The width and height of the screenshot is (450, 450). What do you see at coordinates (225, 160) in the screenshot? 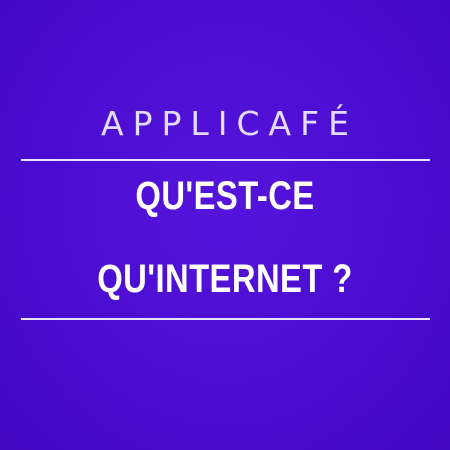
I see `top-divider` at bounding box center [225, 160].